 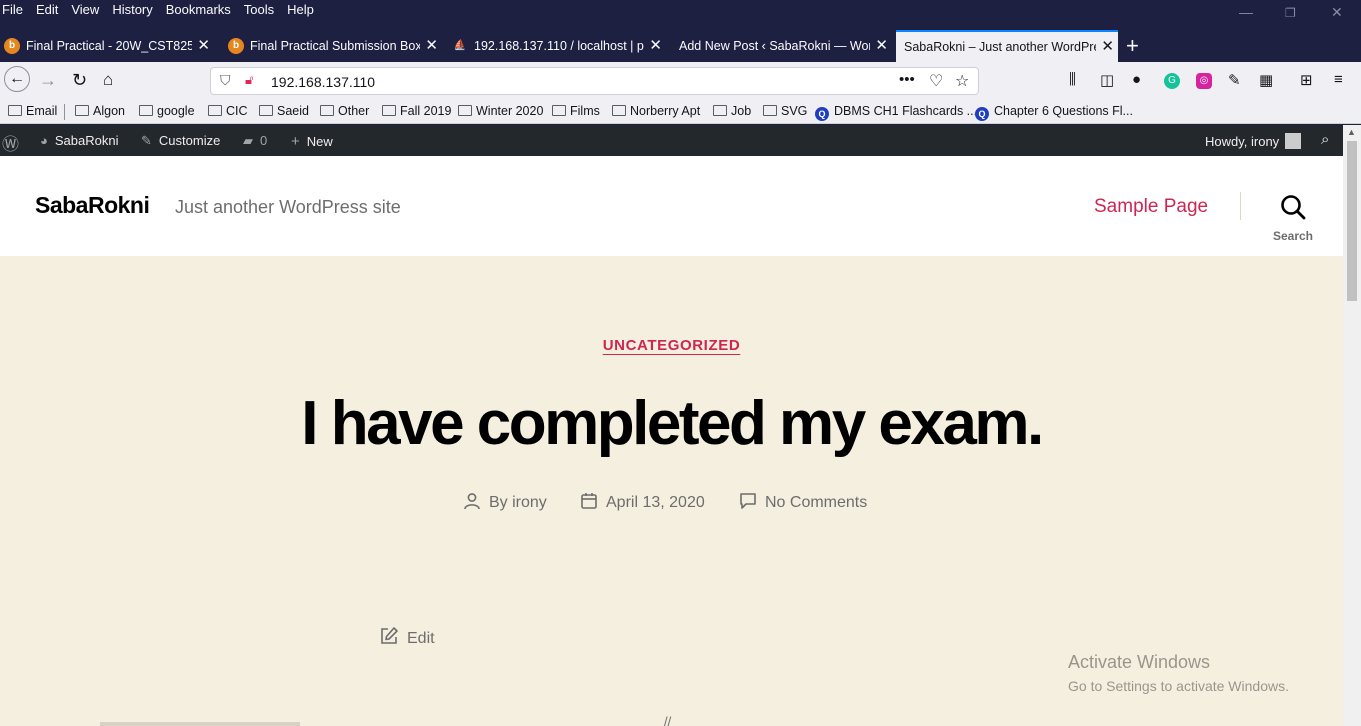 I want to click on eyedropper-icon: ✎, so click(x=1234, y=80).